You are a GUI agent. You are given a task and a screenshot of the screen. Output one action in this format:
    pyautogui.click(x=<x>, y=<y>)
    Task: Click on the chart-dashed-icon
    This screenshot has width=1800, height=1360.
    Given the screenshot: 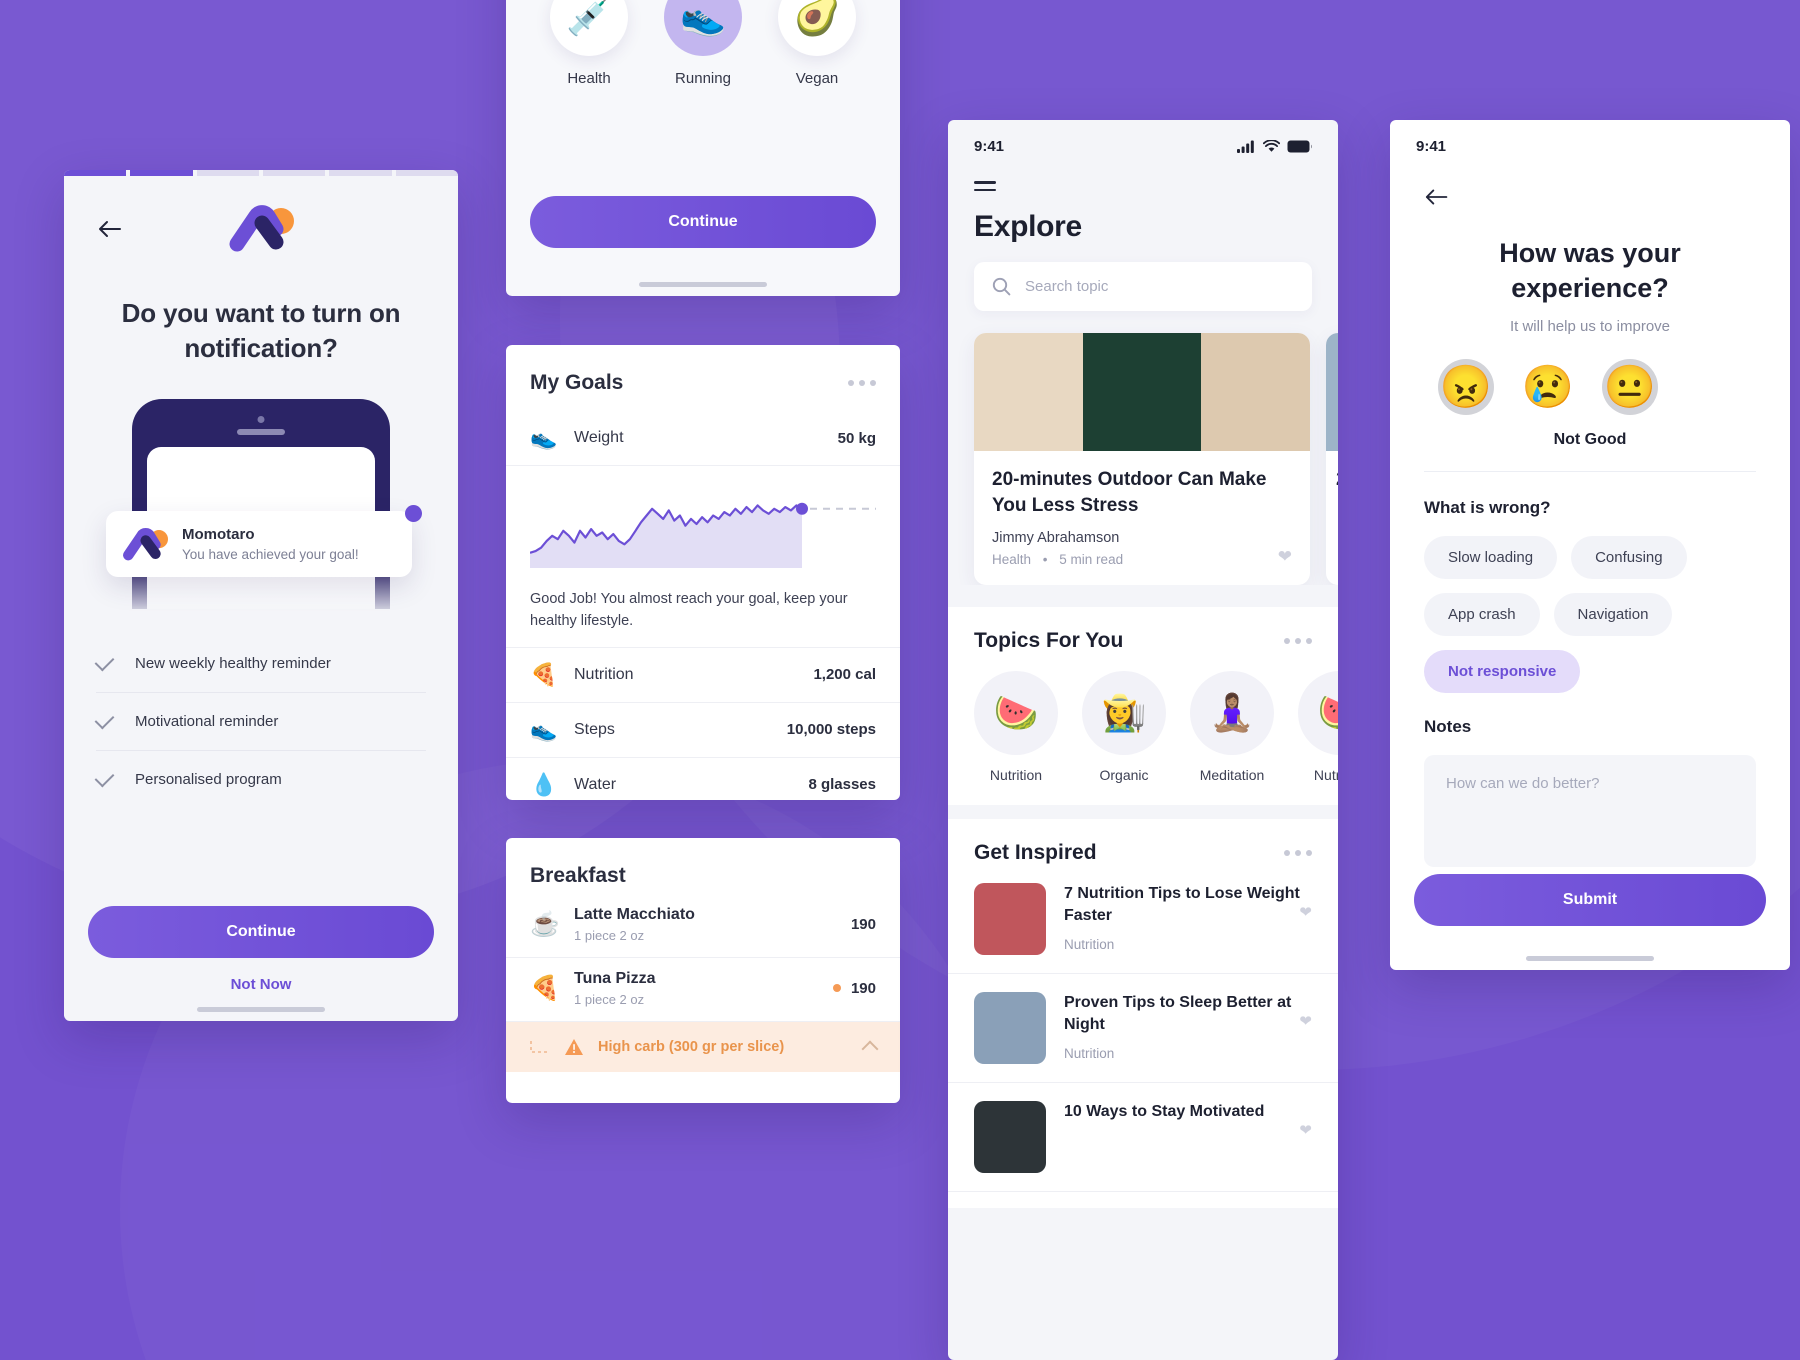 What is the action you would take?
    pyautogui.click(x=539, y=1047)
    